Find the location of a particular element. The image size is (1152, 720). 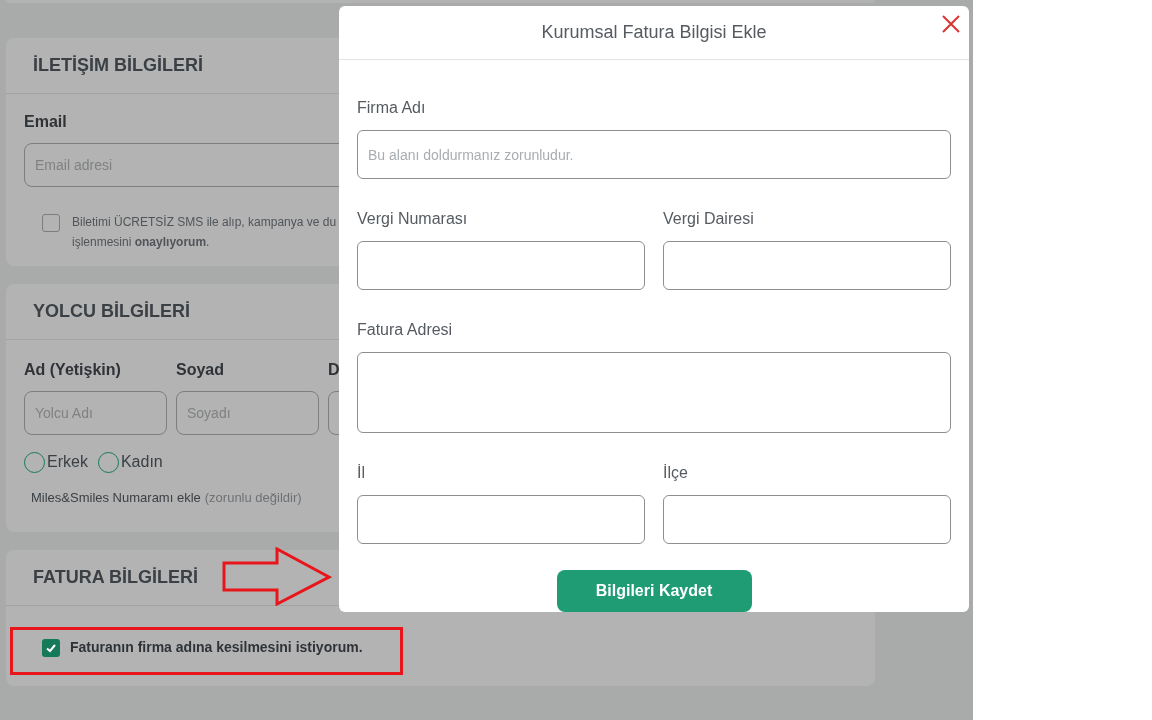

modal-title: Kurumsal Fatura Bilgisi Ekle is located at coordinates (654, 32).